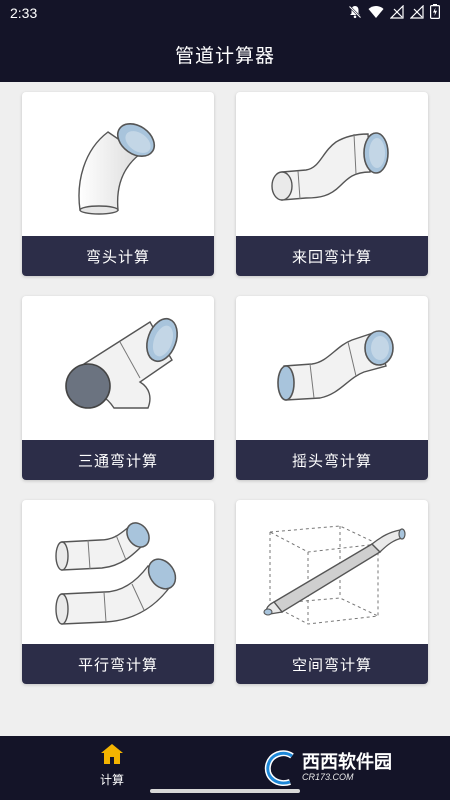  I want to click on nav-item-calculate: 计算, so click(112, 765).